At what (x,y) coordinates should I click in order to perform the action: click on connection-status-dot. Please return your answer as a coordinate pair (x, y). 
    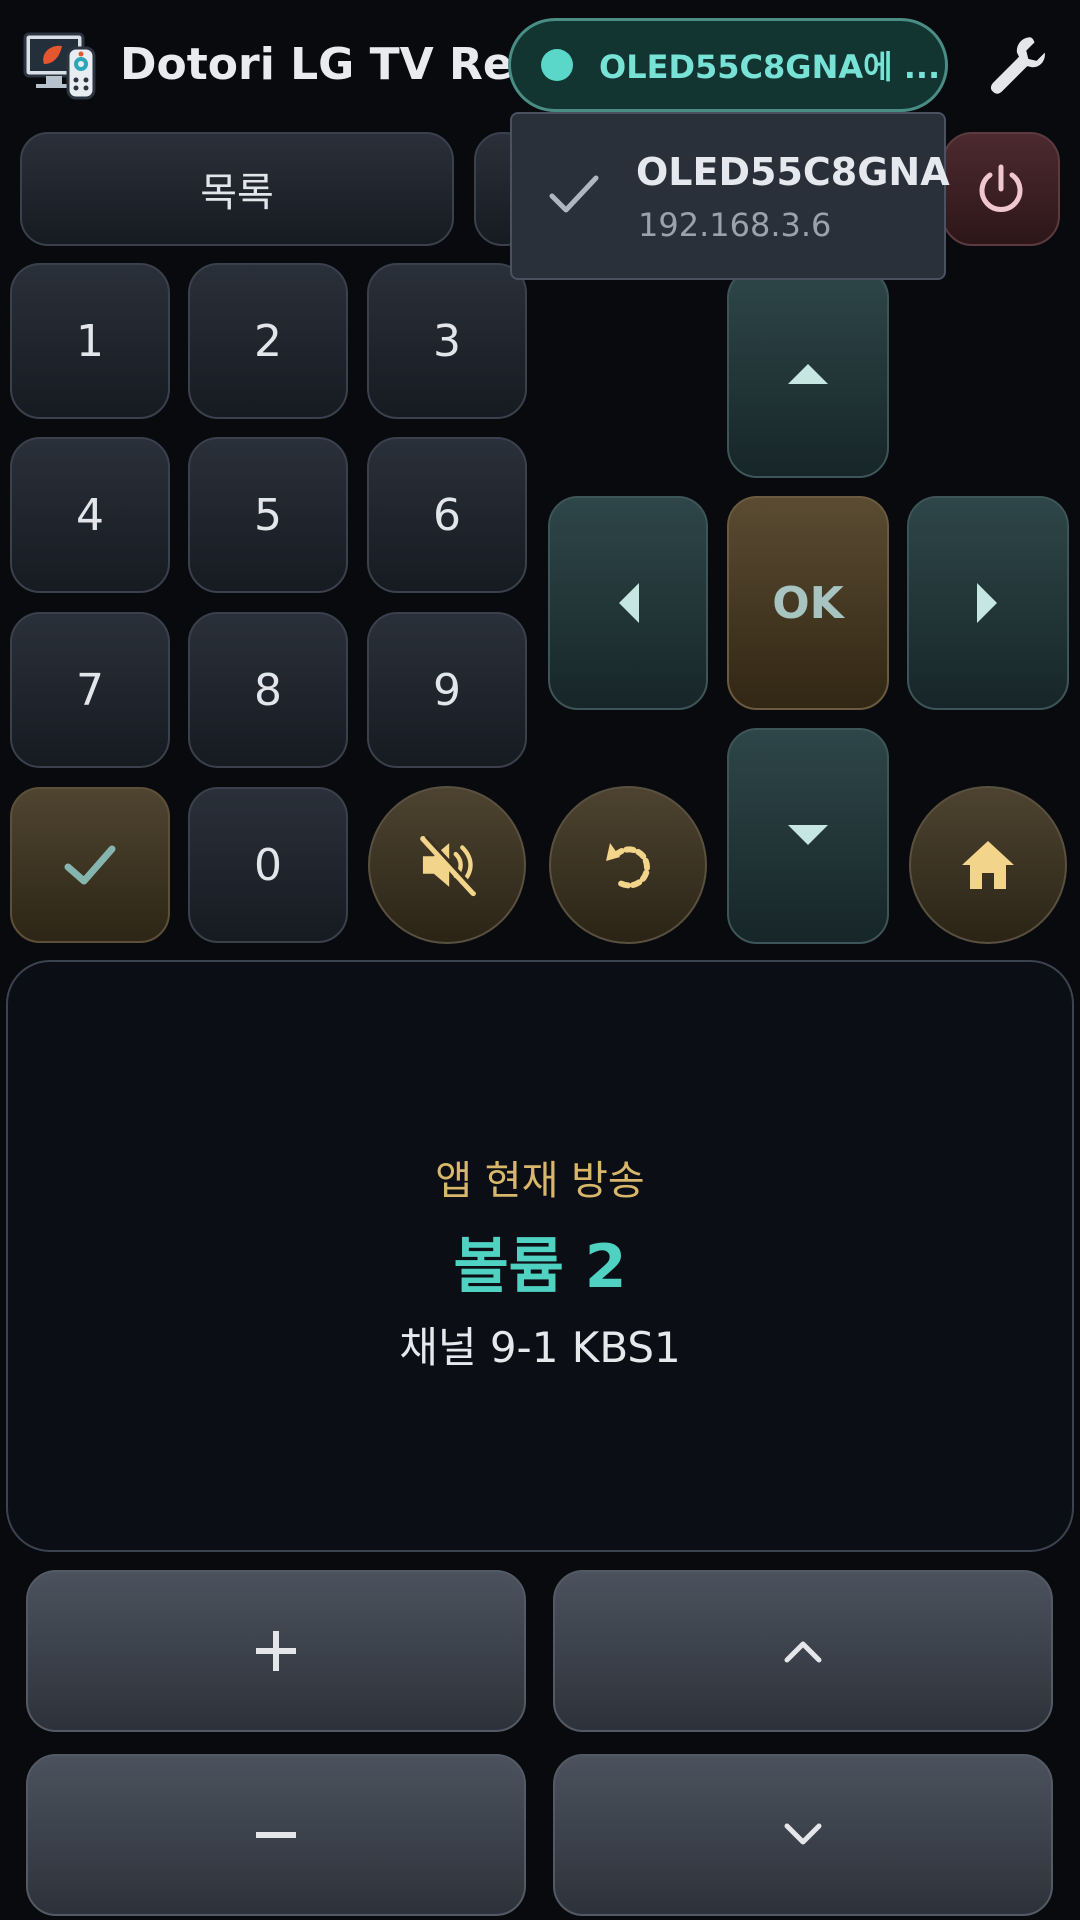
    Looking at the image, I should click on (557, 65).